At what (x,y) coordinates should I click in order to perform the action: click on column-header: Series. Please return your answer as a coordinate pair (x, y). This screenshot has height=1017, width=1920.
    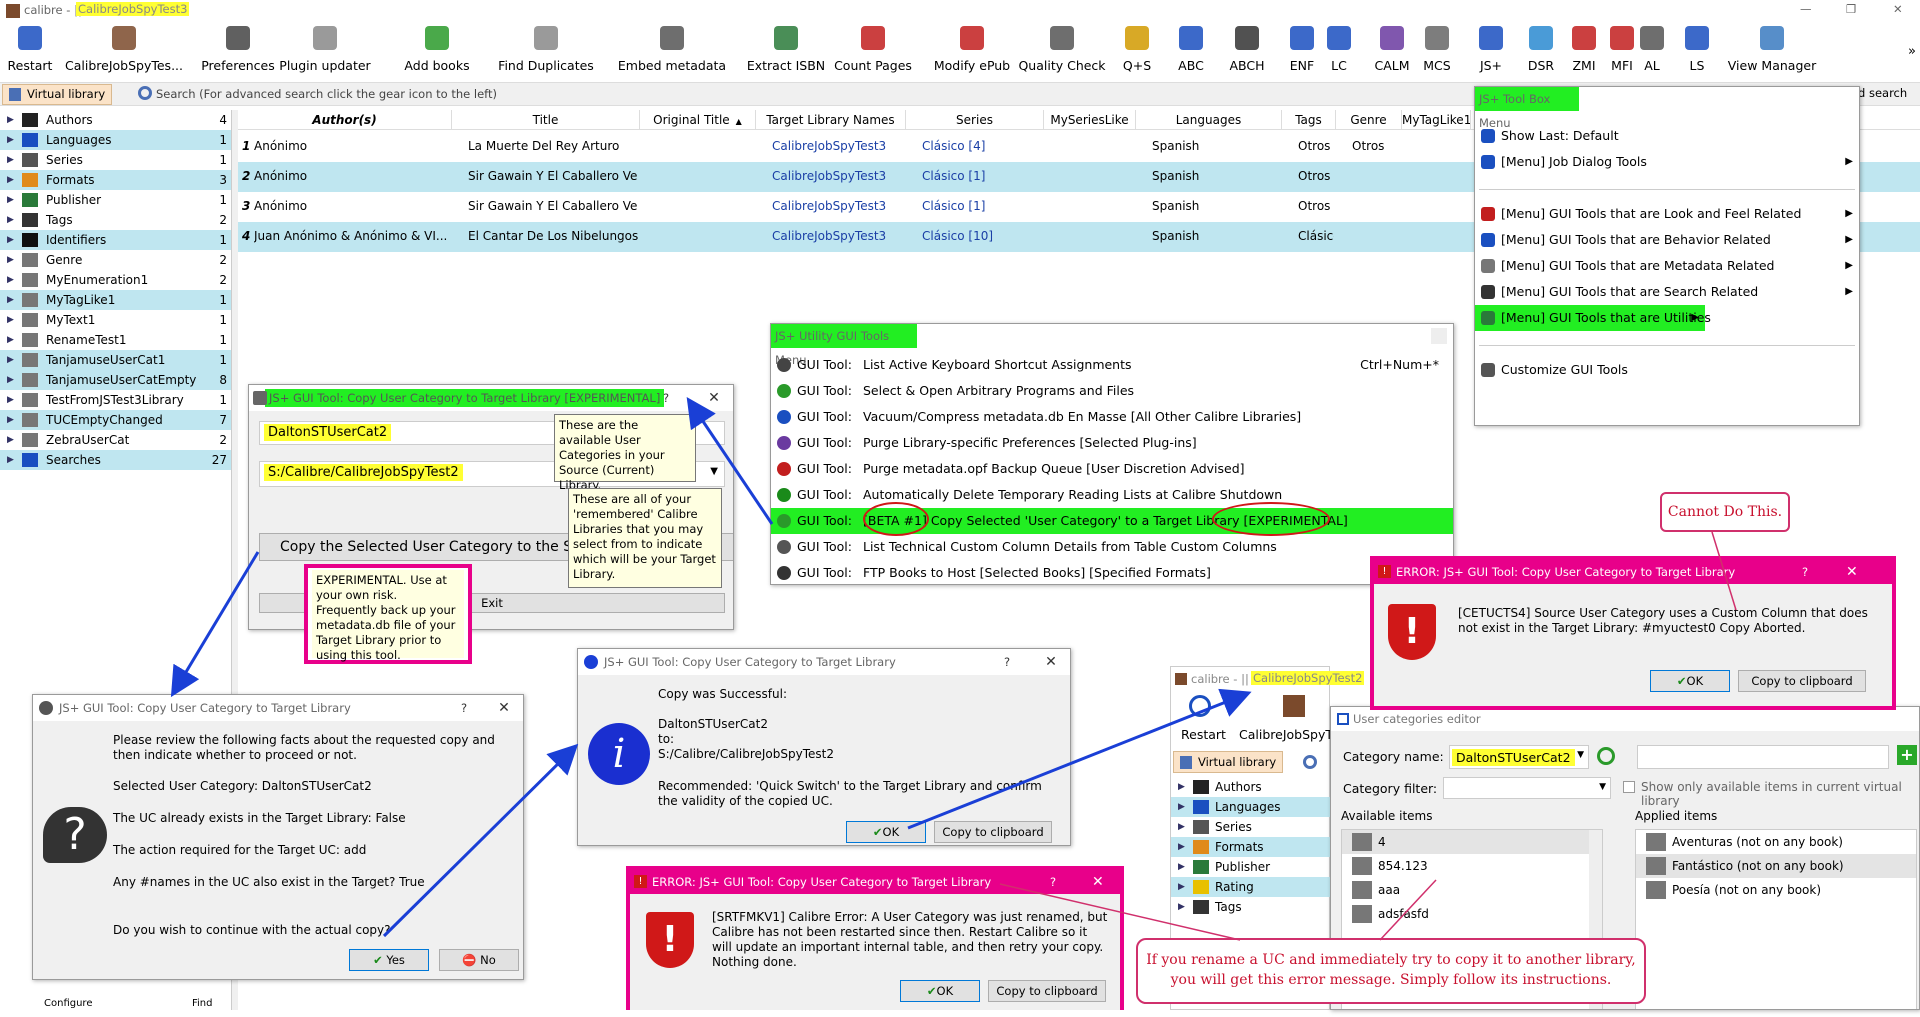
    Looking at the image, I should click on (975, 120).